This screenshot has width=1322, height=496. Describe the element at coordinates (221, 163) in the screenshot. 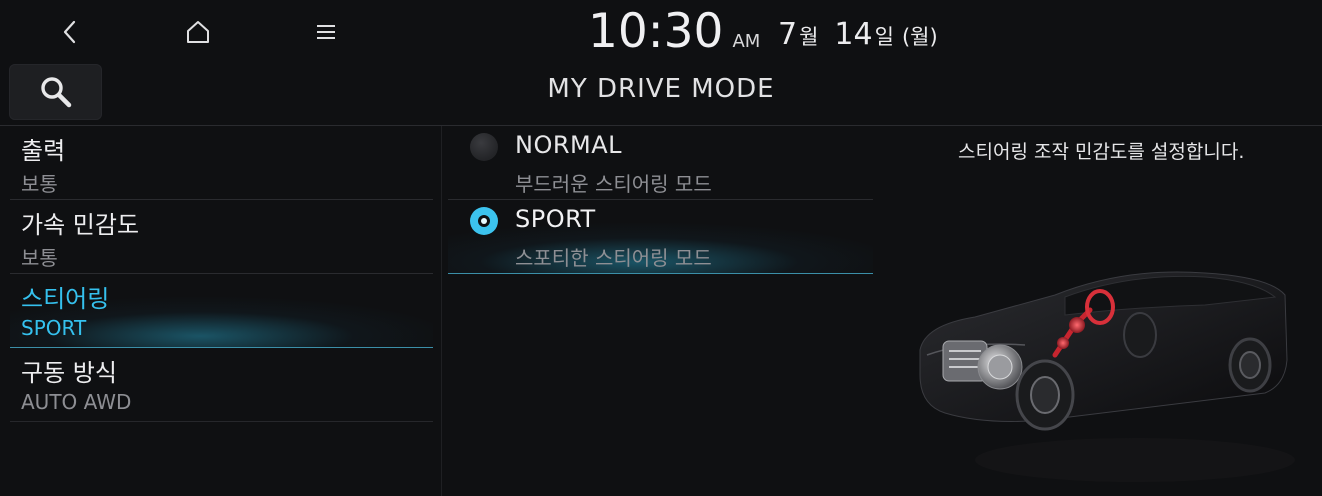

I see `setting-power: 출력 보통` at that location.